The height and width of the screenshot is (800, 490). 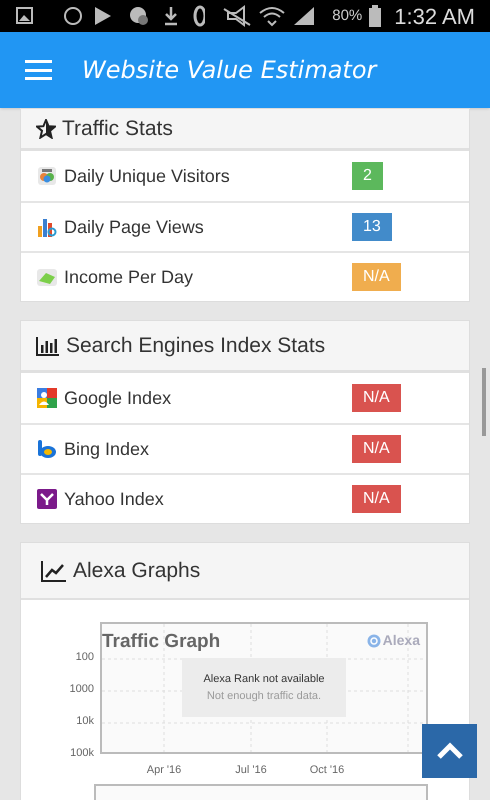 I want to click on people-icon, so click(x=47, y=176).